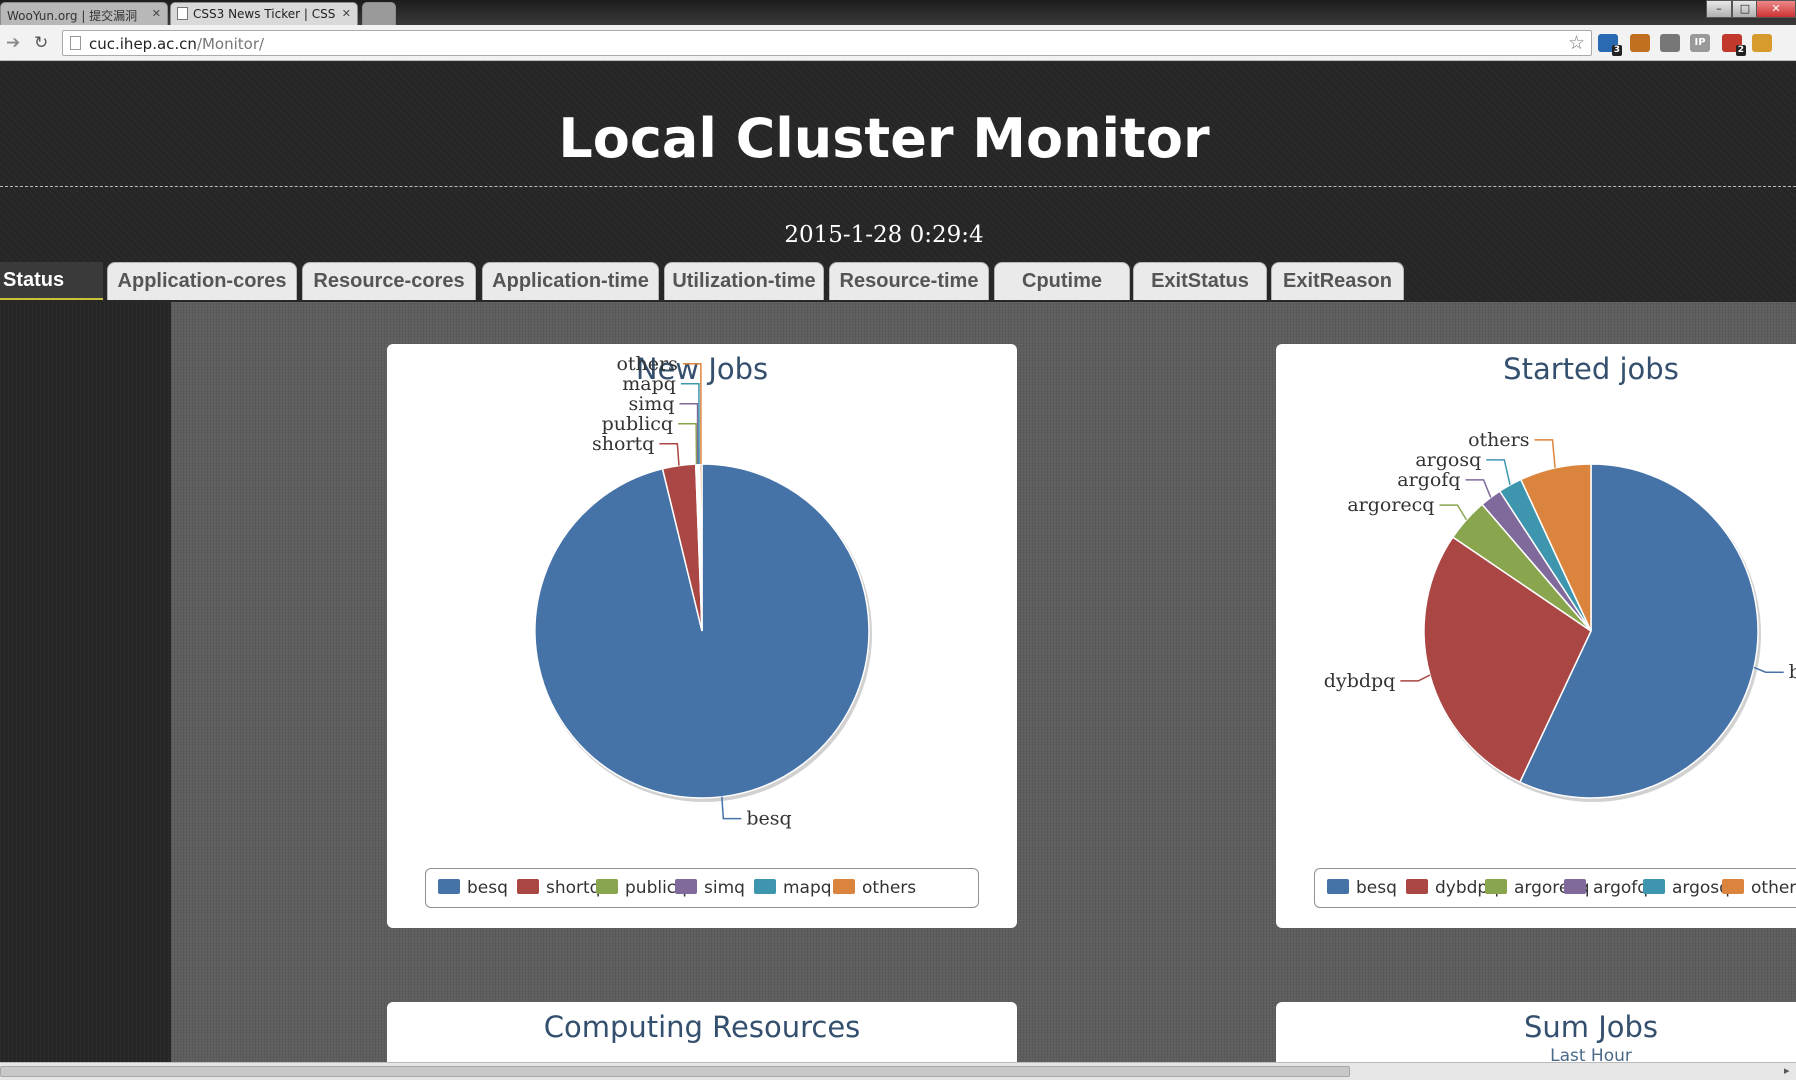  I want to click on legend-label: besq, so click(487, 888).